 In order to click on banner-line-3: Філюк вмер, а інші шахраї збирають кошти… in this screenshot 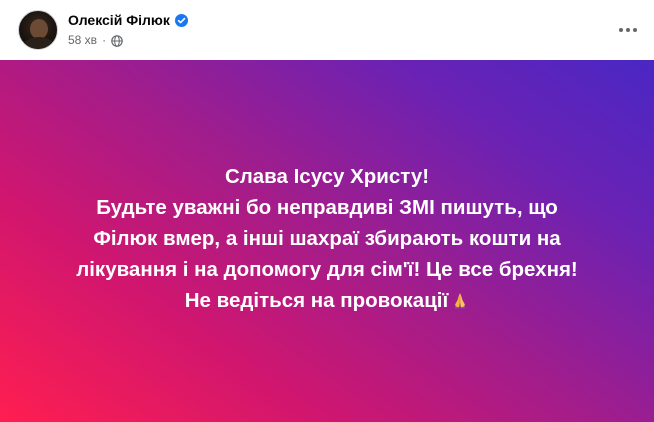, I will do `click(327, 238)`.